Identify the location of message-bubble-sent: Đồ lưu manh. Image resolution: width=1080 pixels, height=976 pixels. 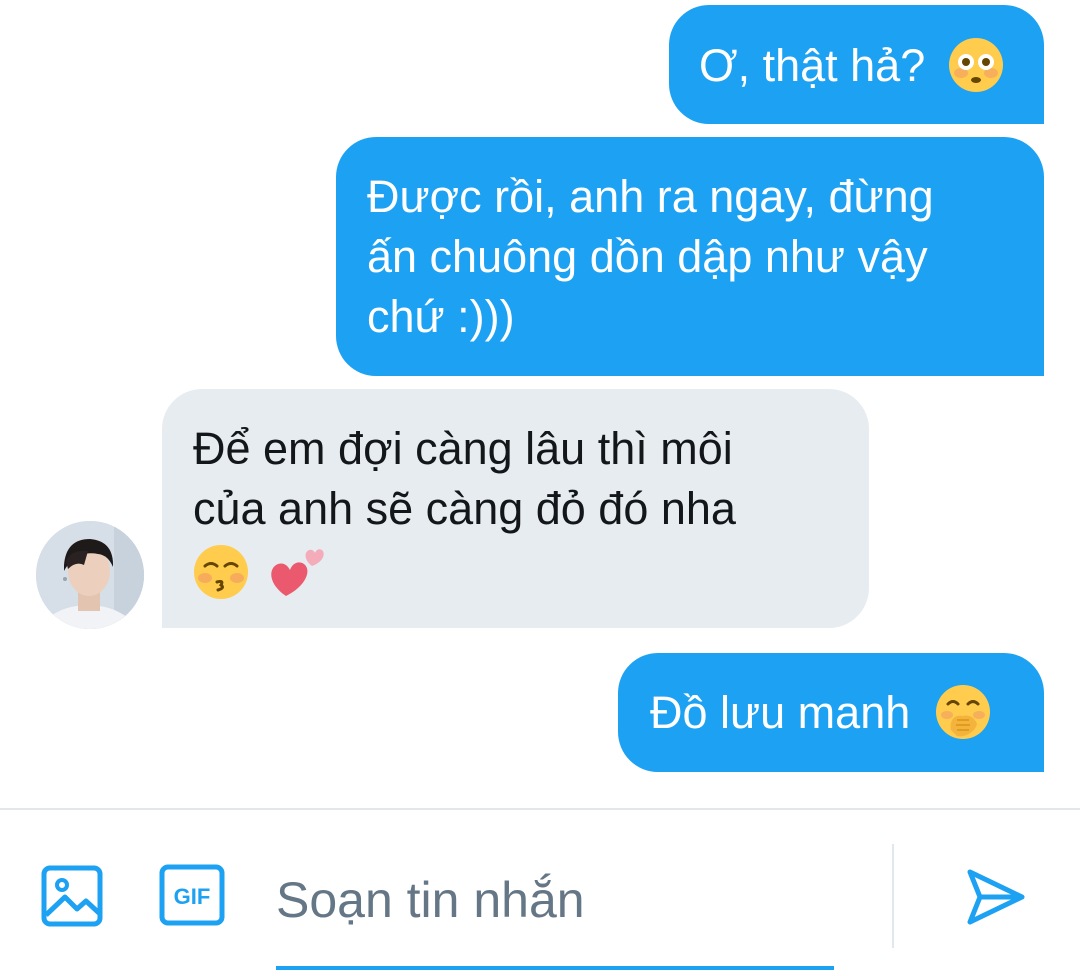
(831, 712).